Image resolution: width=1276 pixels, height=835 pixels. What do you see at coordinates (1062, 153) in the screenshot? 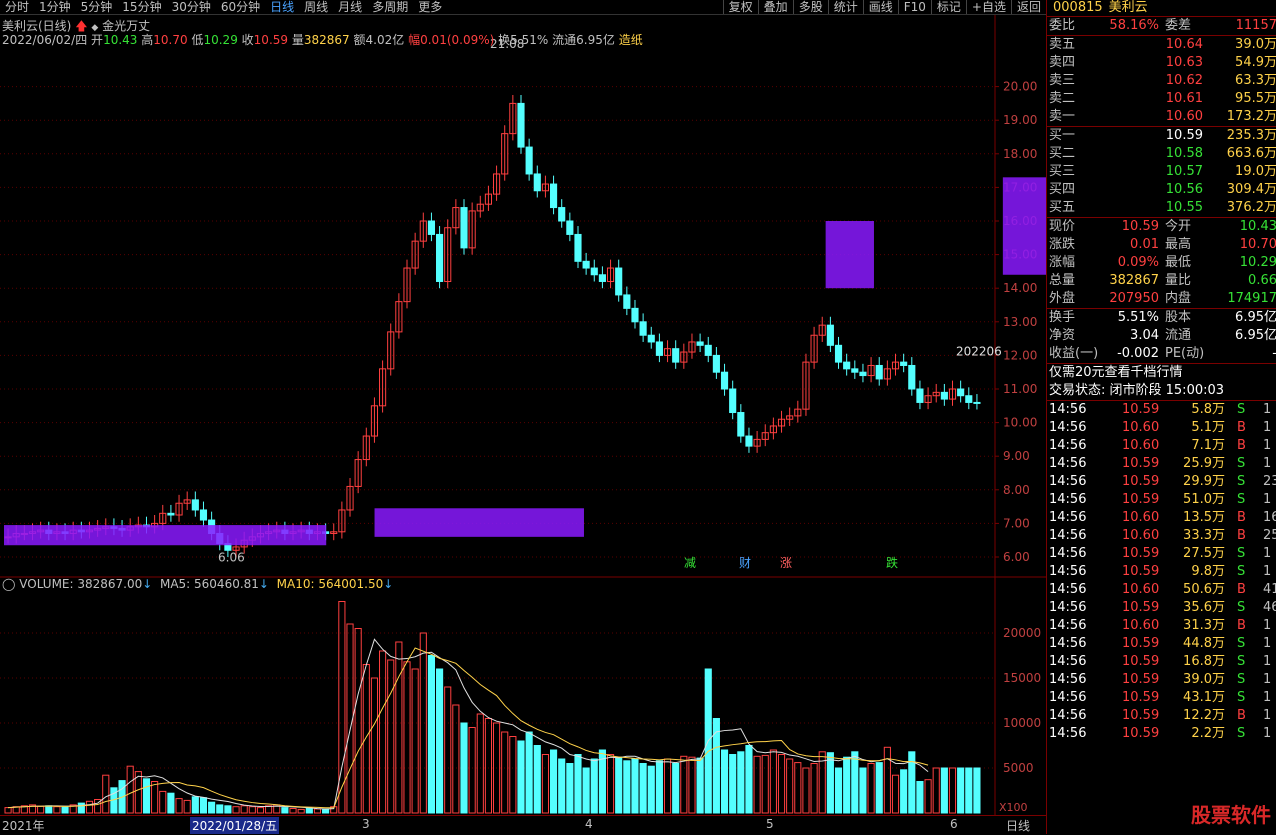
I see `bid-label: 买二` at bounding box center [1062, 153].